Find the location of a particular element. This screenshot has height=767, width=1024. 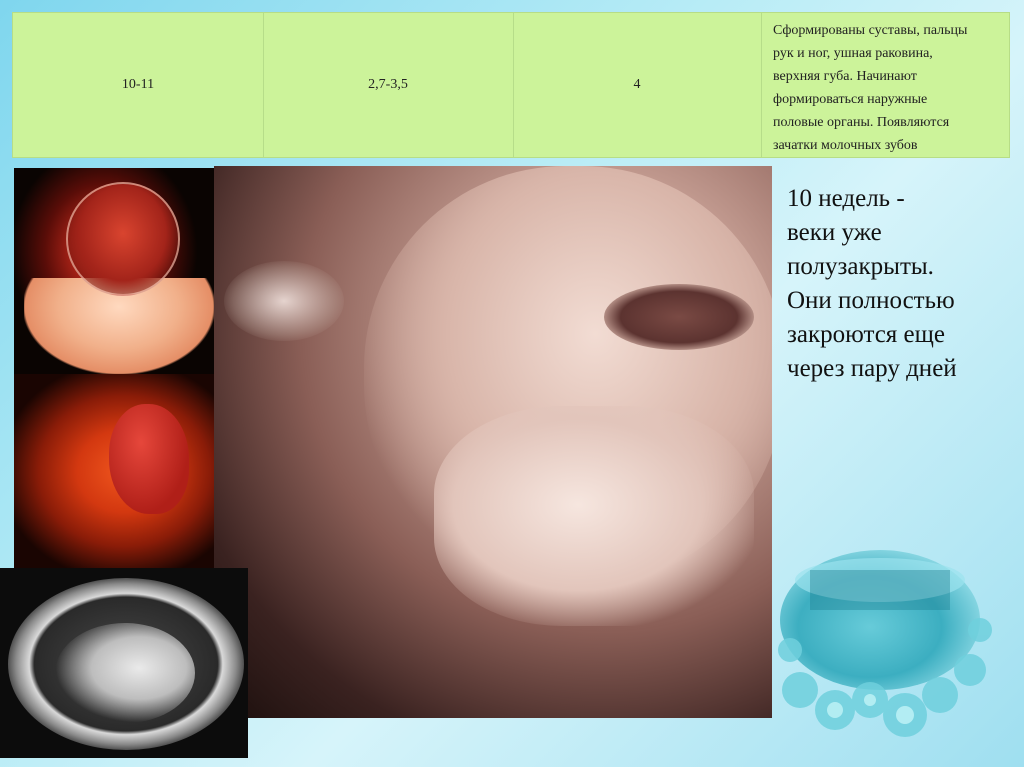

weeks-cell: 10-11 is located at coordinates (138, 85).